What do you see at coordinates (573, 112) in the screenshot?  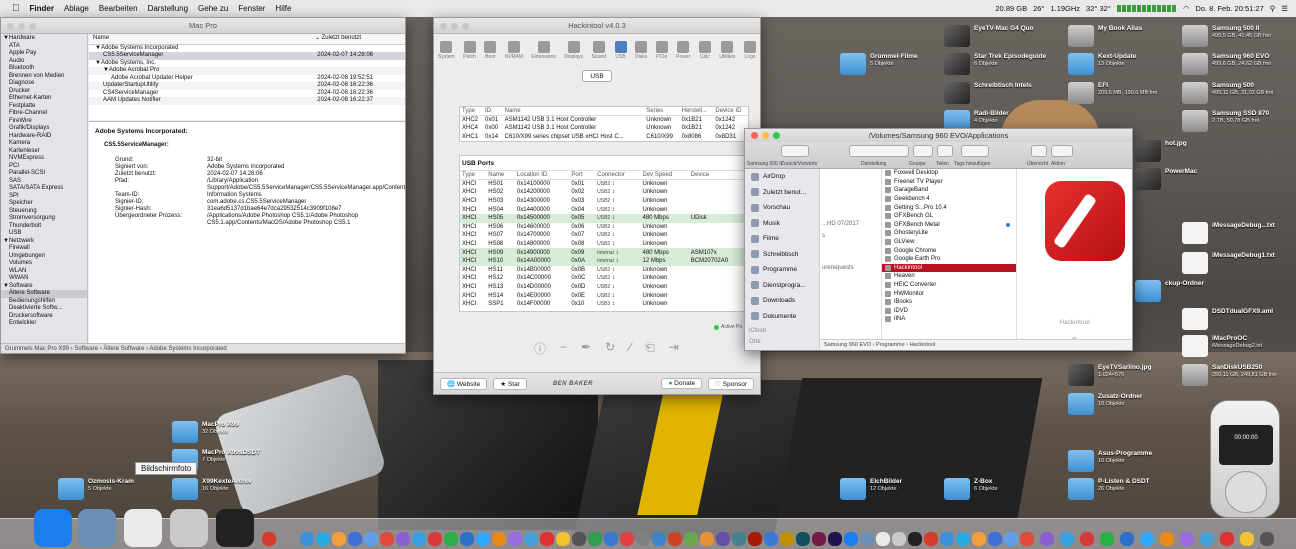 I see `column-header: Name` at bounding box center [573, 112].